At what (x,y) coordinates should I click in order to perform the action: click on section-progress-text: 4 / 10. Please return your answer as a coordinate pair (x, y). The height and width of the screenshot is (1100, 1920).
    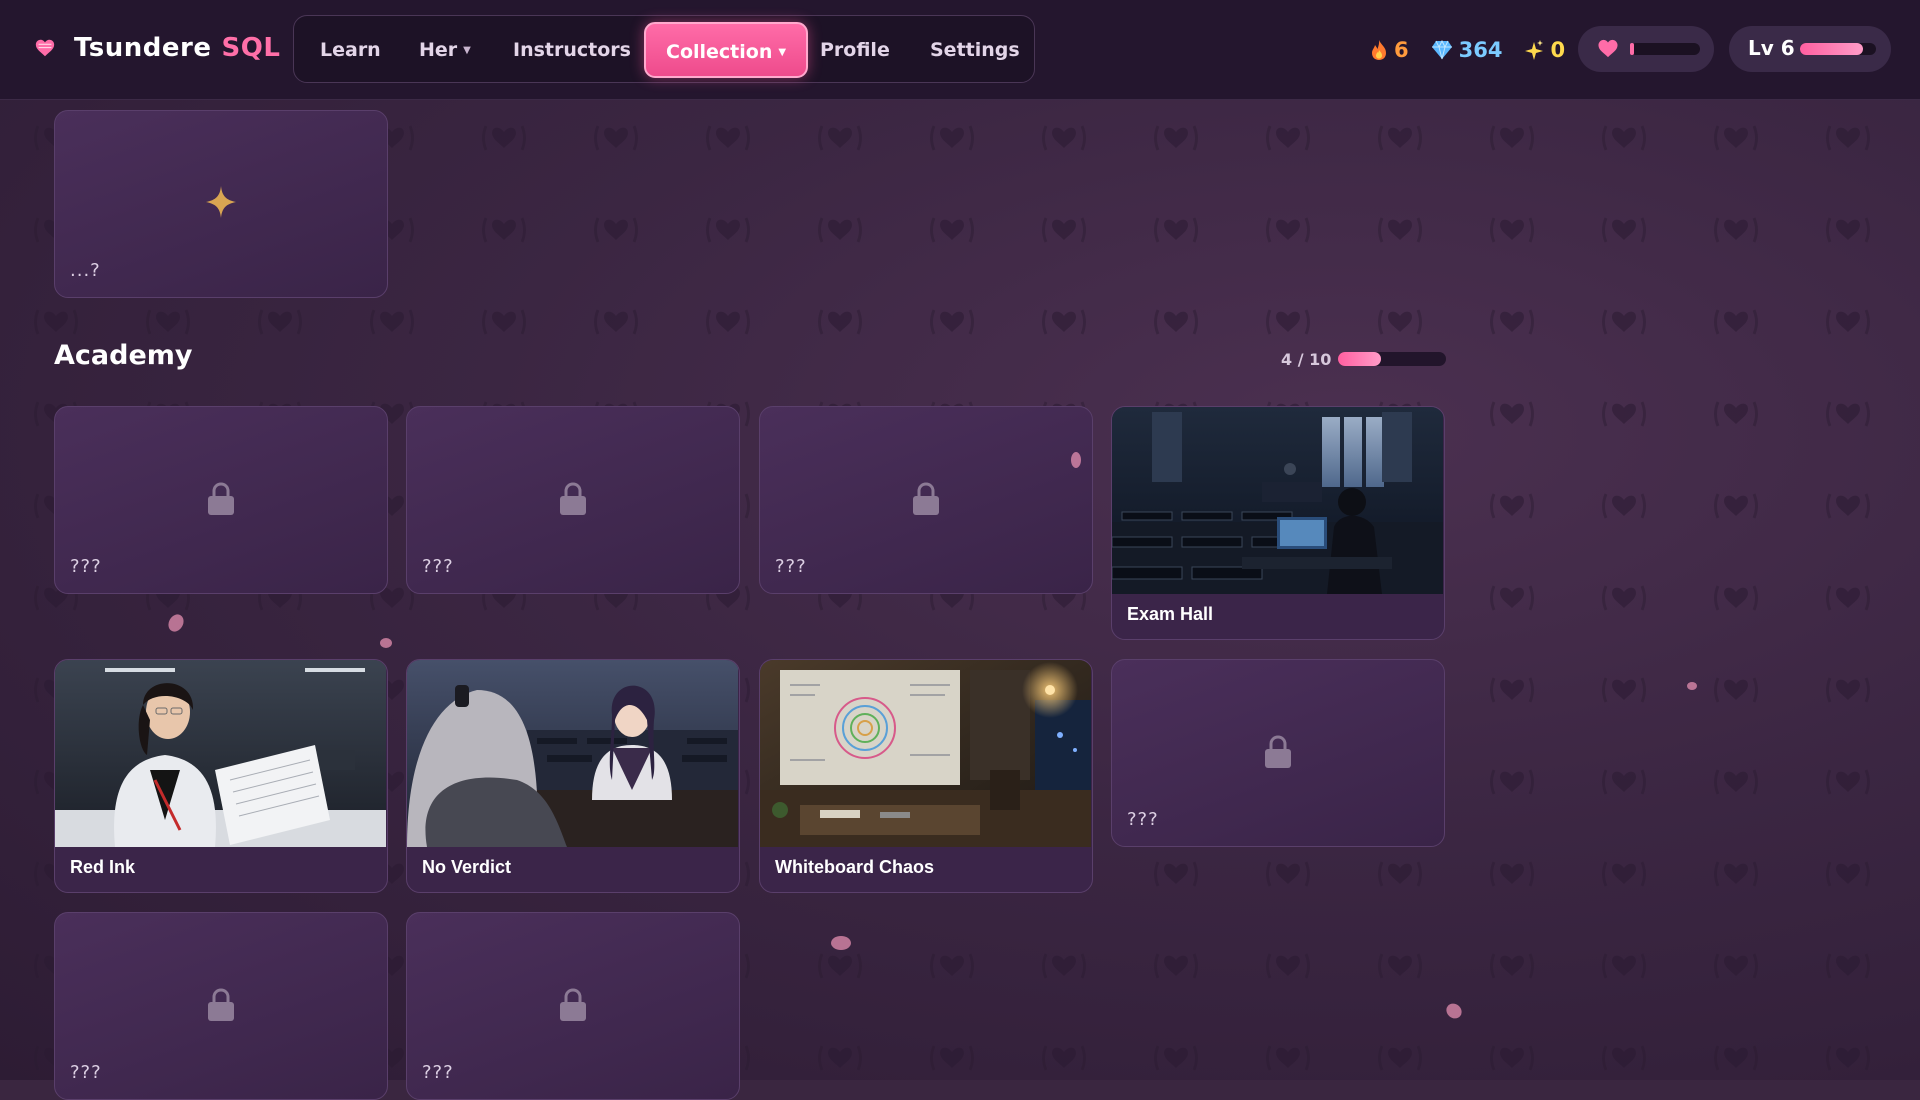
    Looking at the image, I should click on (1306, 359).